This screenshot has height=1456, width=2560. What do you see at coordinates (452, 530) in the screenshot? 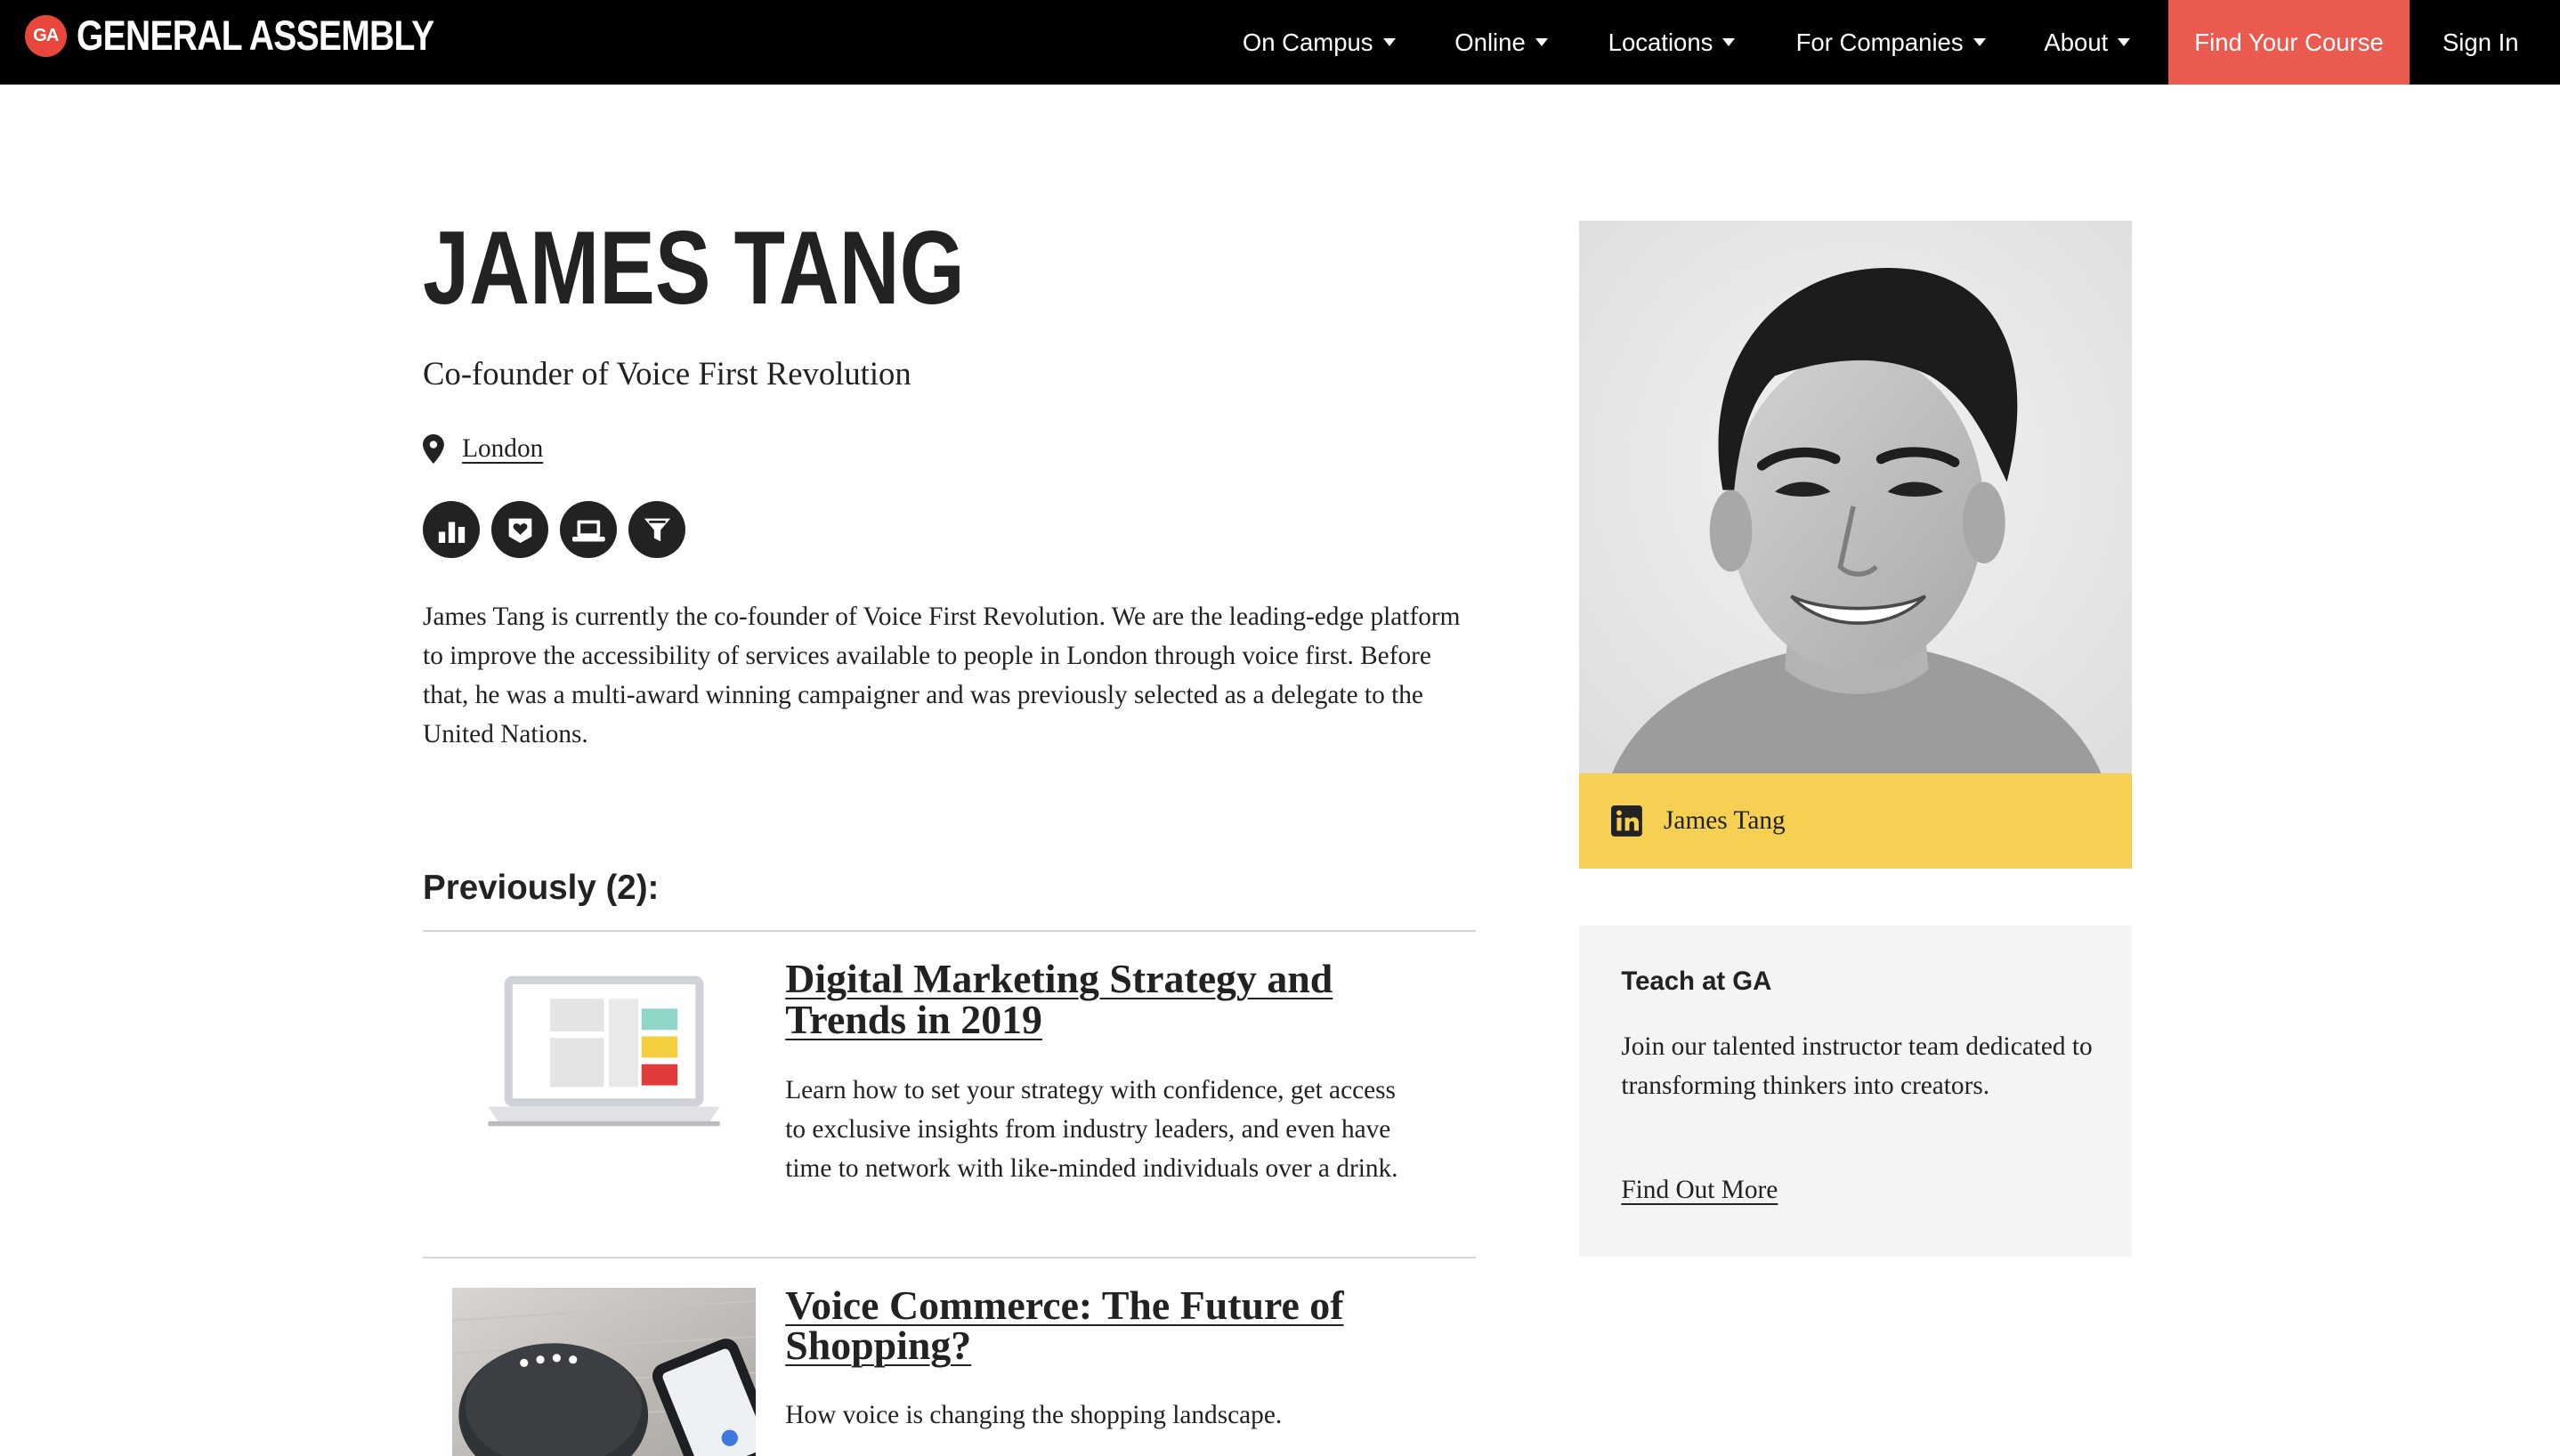
I see `bar-chart-icon` at bounding box center [452, 530].